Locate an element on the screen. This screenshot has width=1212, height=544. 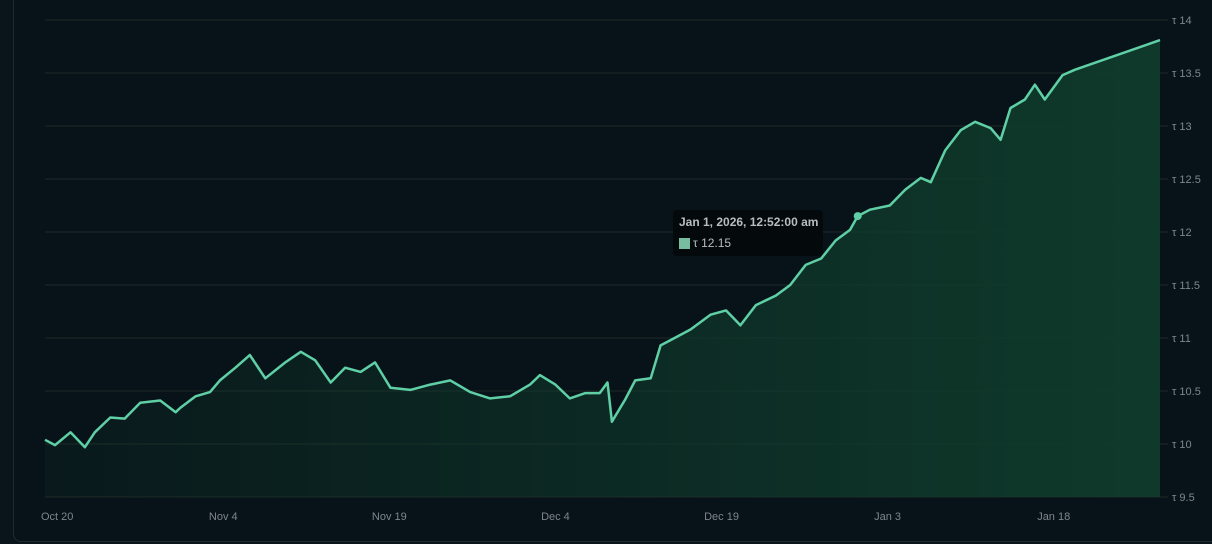
series-swatch is located at coordinates (684, 243).